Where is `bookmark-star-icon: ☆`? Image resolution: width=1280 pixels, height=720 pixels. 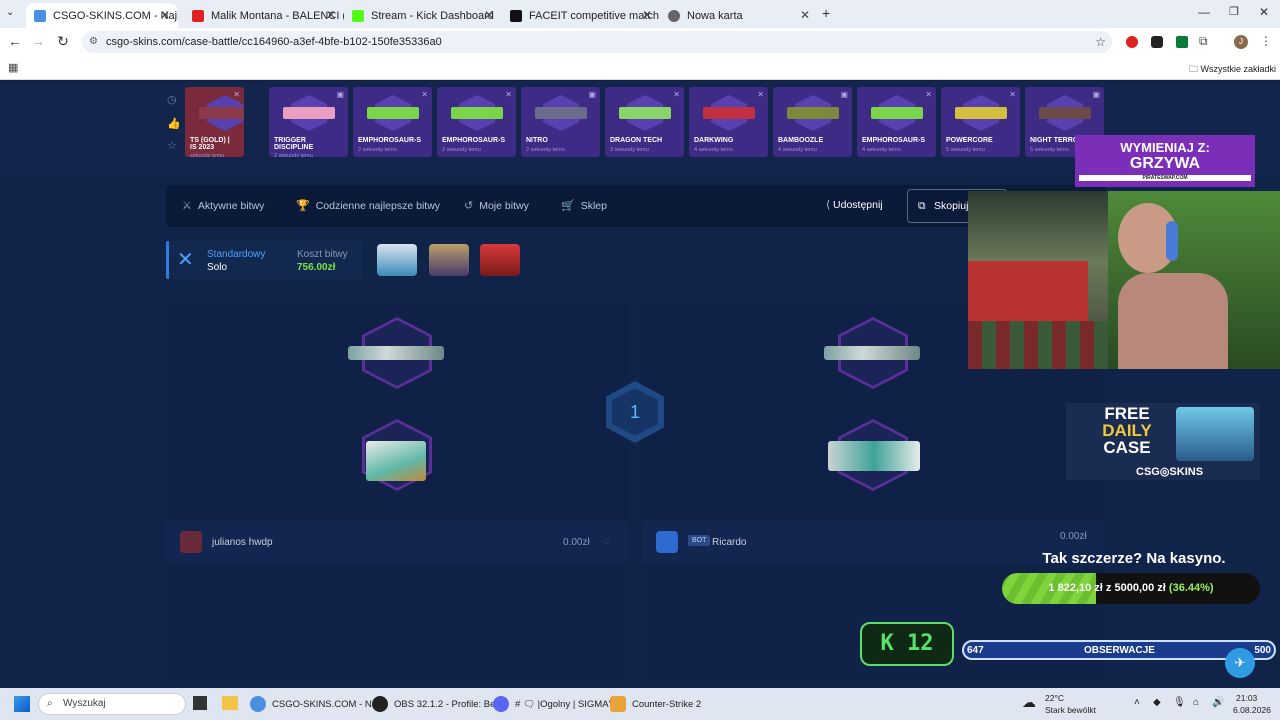
bookmark-star-icon: ☆ is located at coordinates (1100, 42).